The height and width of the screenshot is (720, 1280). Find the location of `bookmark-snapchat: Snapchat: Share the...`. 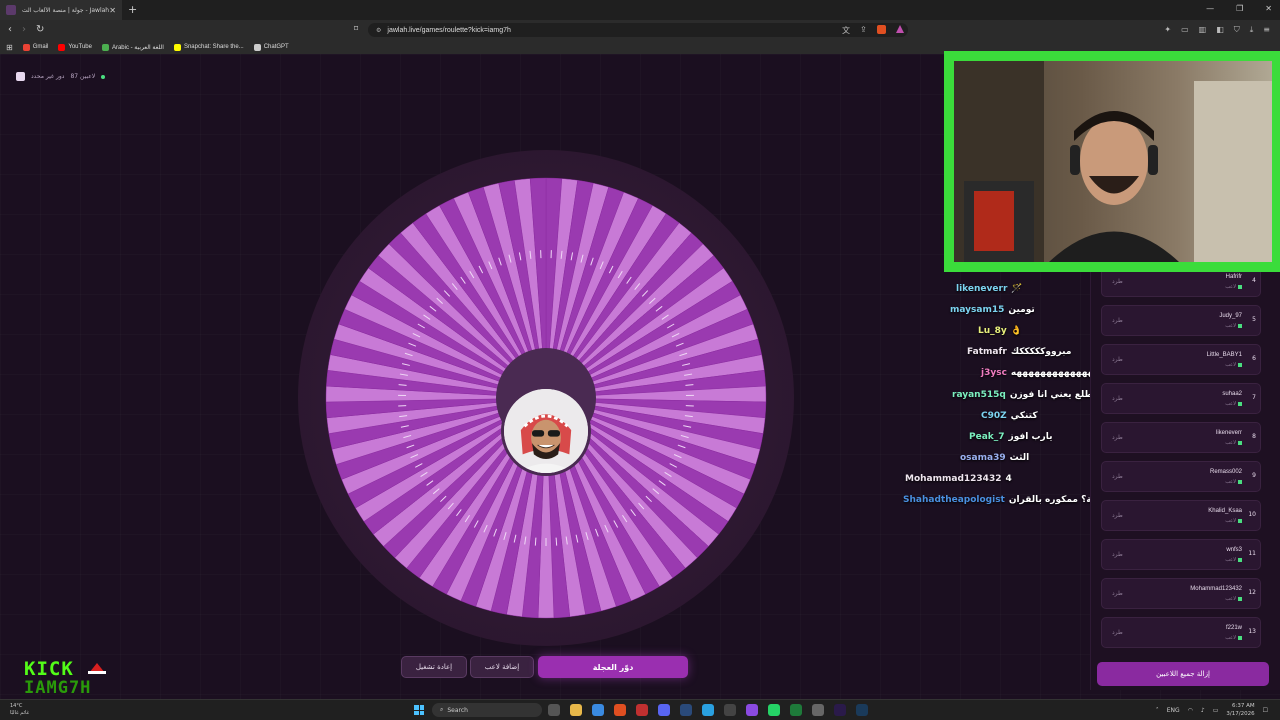

bookmark-snapchat: Snapchat: Share the... is located at coordinates (208, 47).